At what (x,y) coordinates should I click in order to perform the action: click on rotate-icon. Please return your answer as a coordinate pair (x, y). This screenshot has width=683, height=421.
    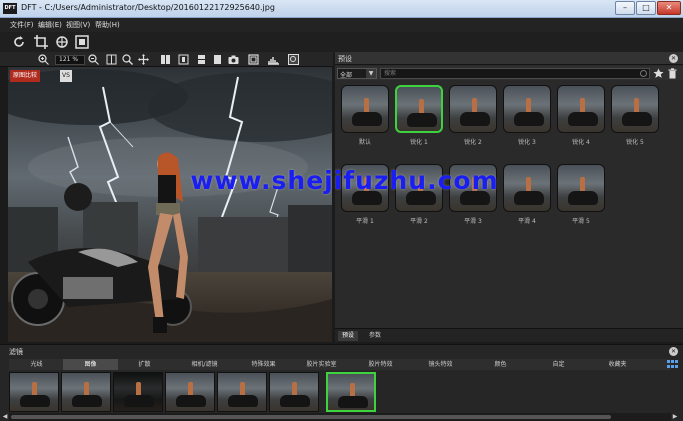
    Looking at the image, I should click on (18, 42).